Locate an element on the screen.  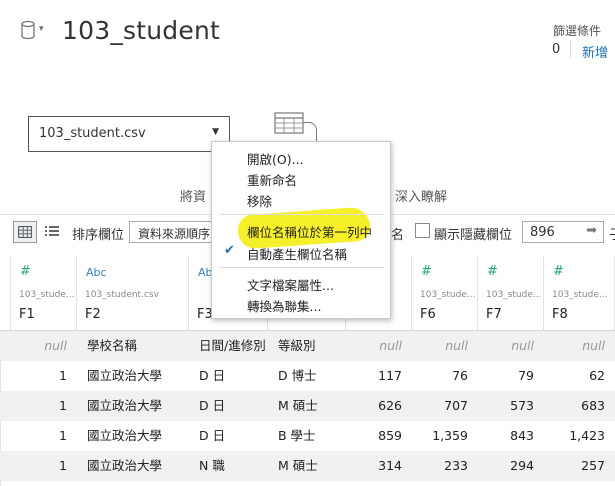
table-cell: 76 is located at coordinates (460, 375).